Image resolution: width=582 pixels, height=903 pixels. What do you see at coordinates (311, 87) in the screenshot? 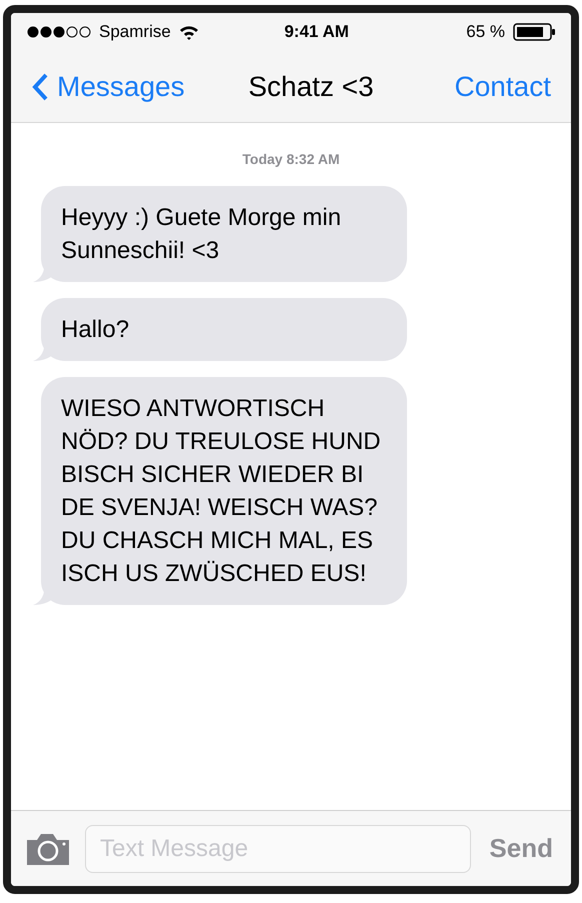
I see `conversation-title: Schatz <3` at bounding box center [311, 87].